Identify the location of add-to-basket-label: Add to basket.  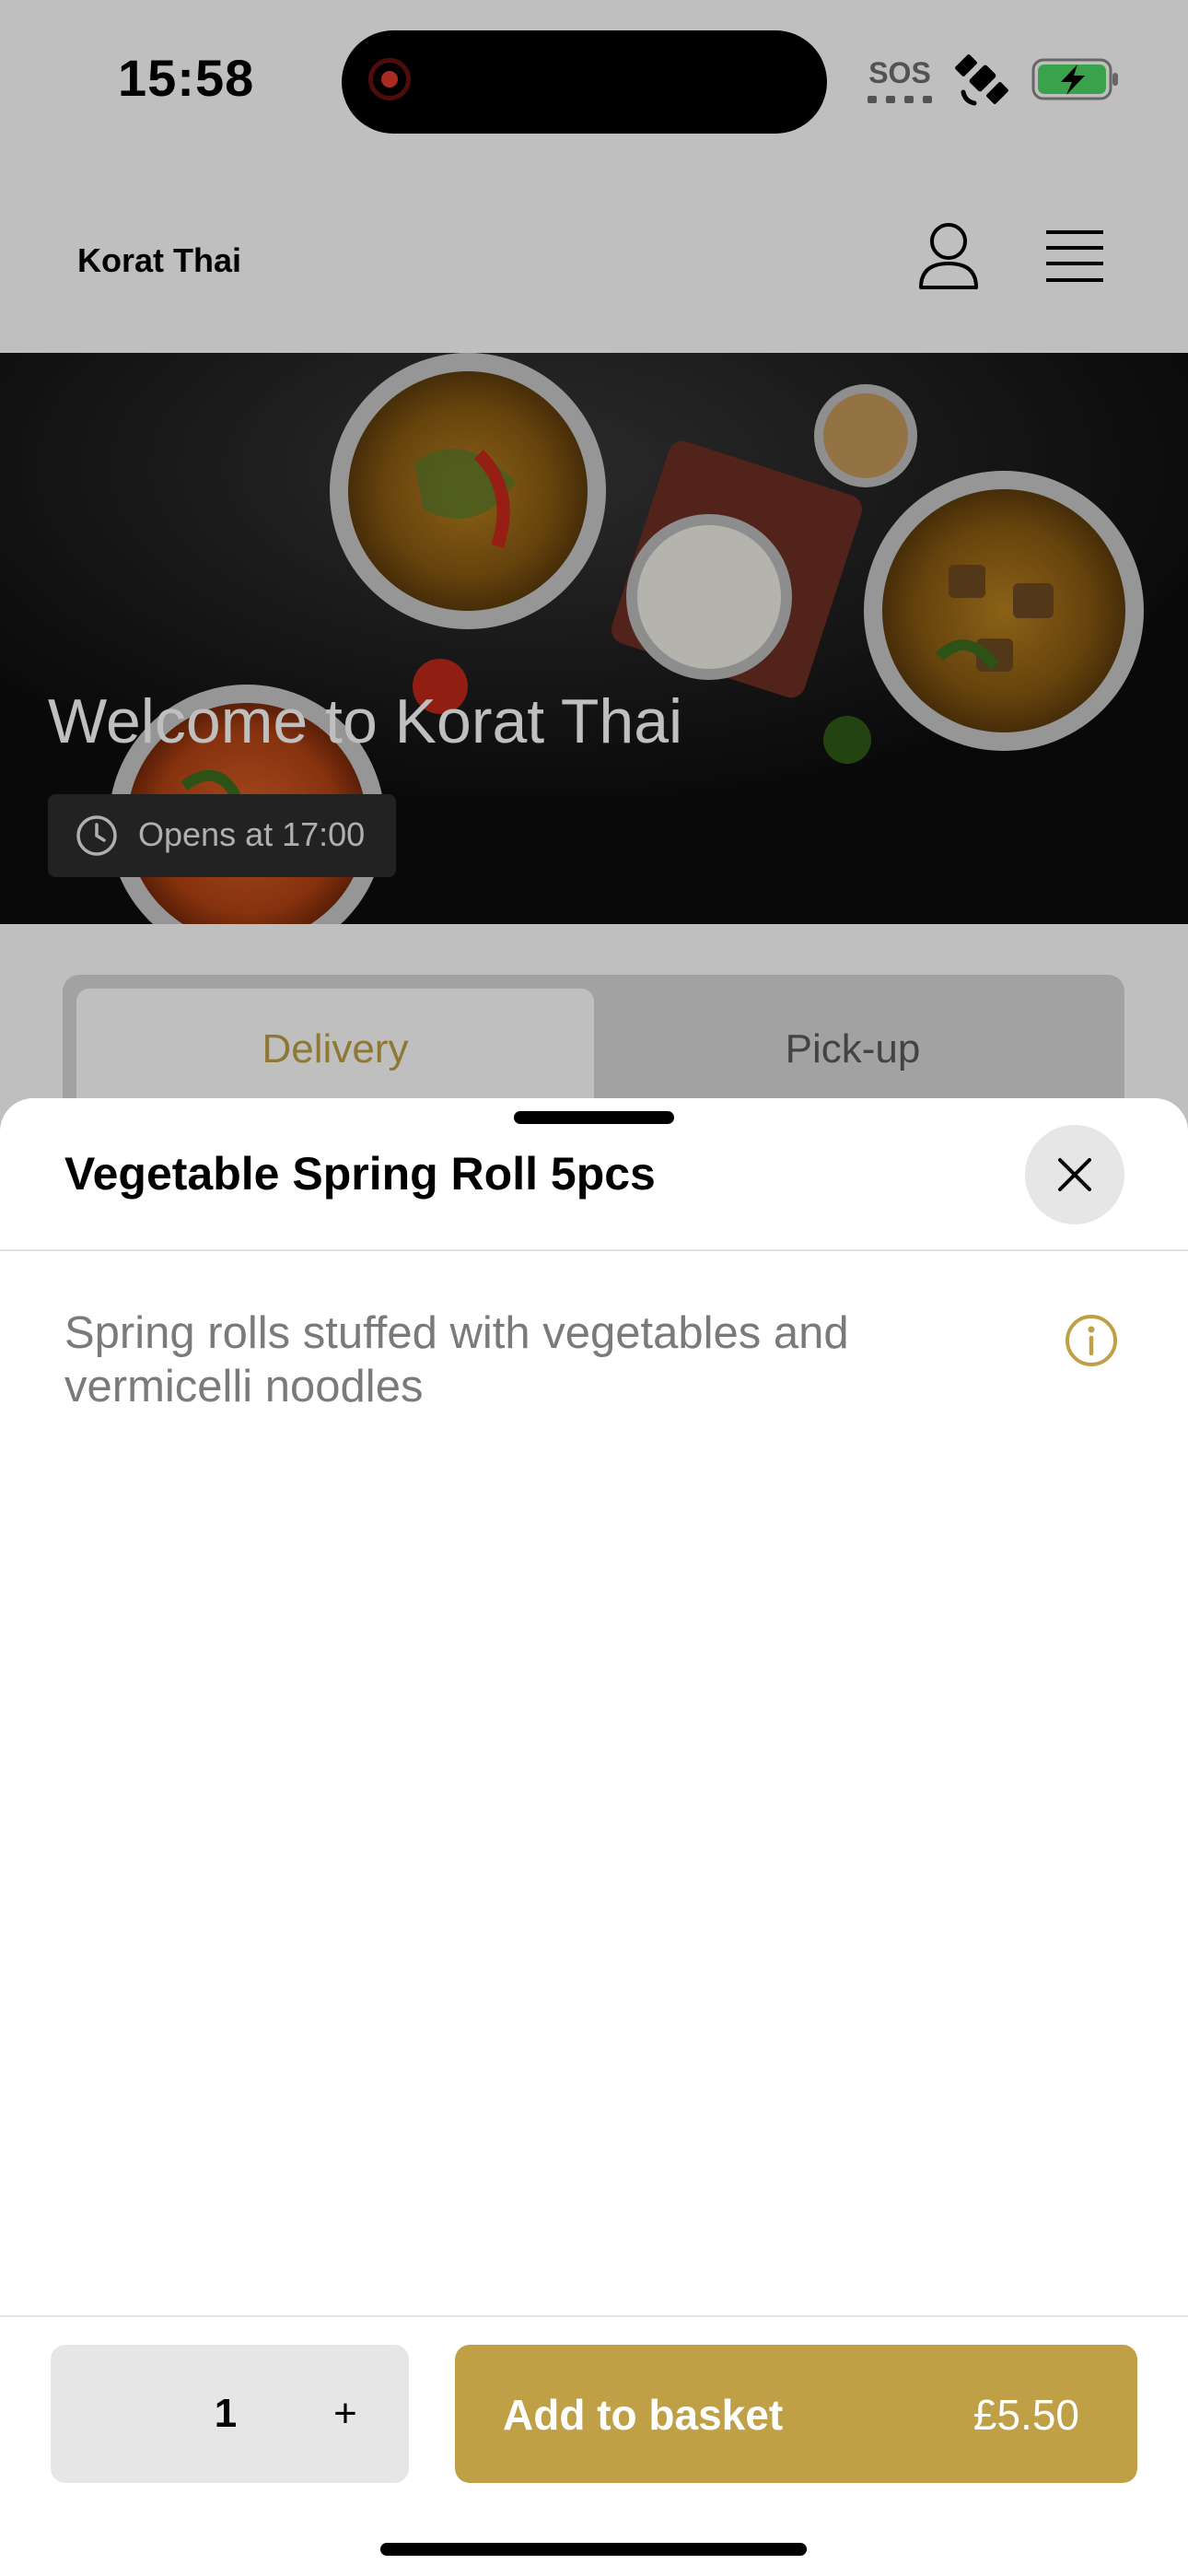
(643, 2415).